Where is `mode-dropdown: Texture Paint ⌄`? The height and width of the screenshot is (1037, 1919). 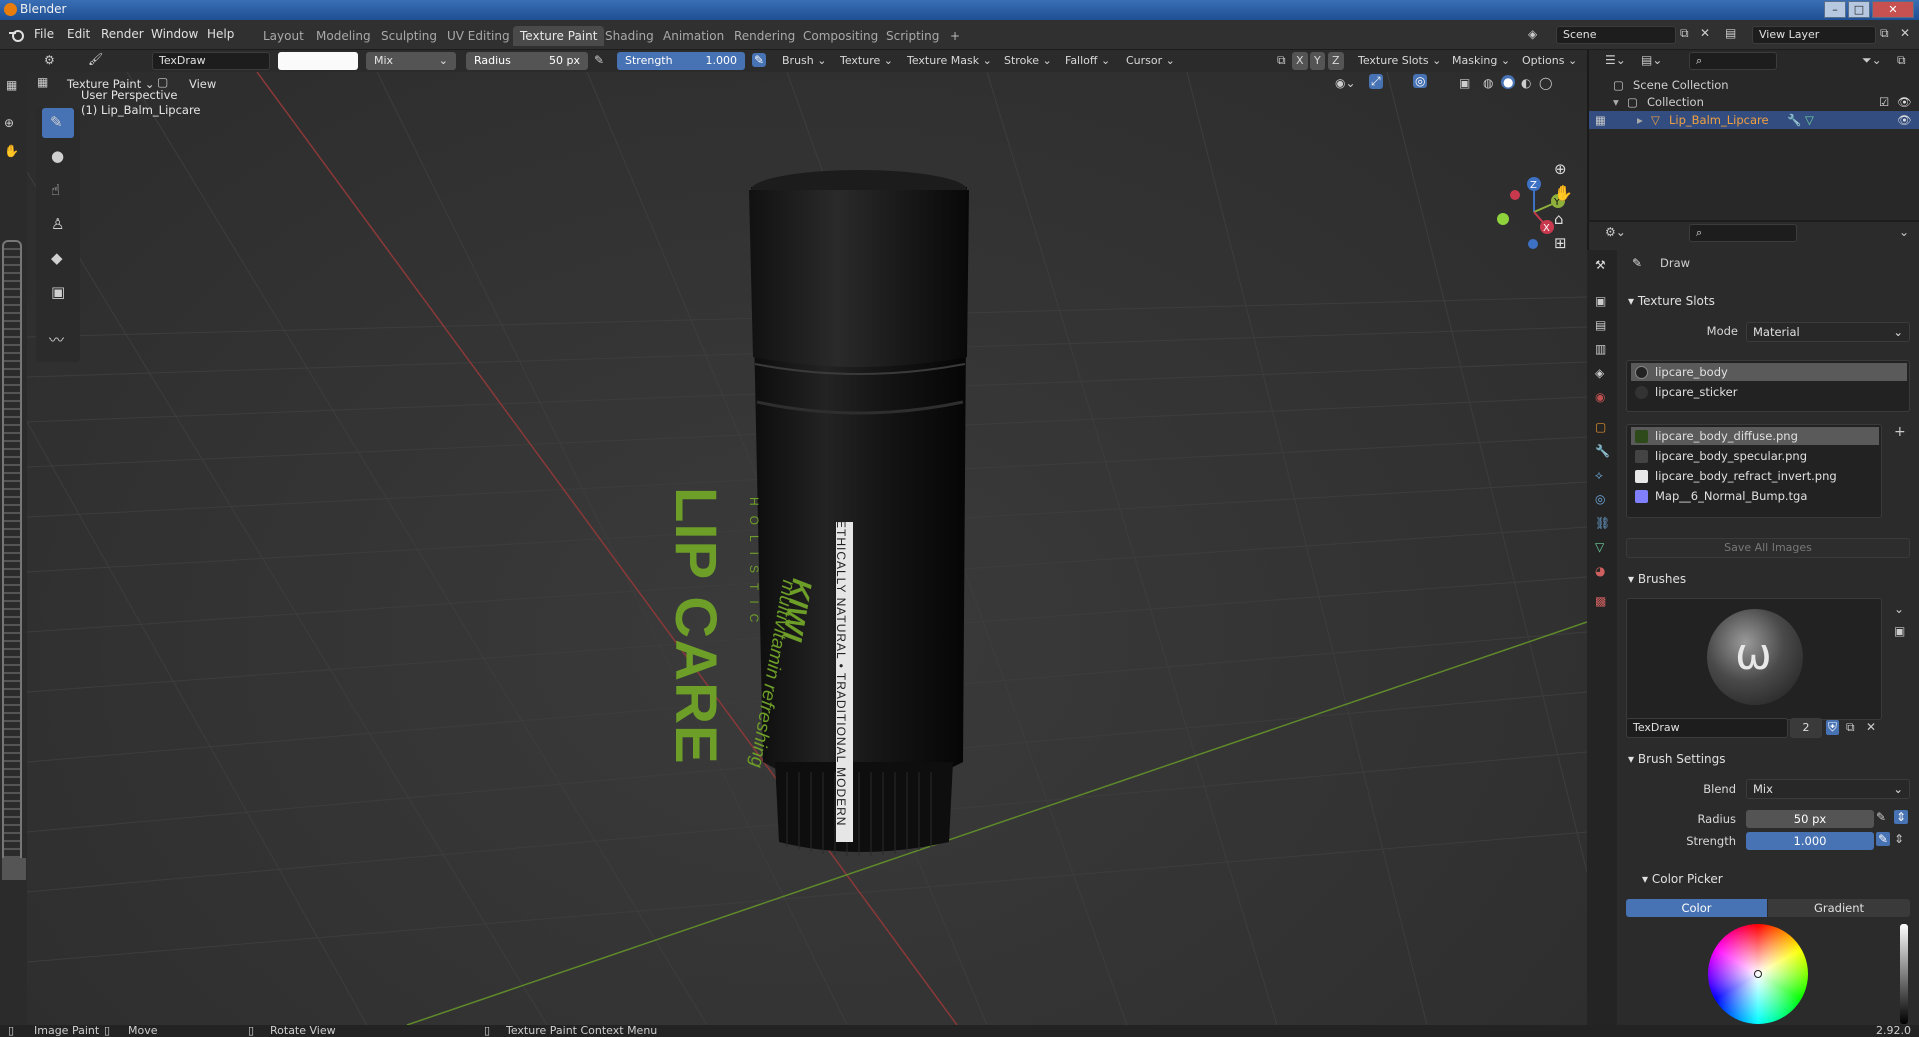 mode-dropdown: Texture Paint ⌄ is located at coordinates (111, 84).